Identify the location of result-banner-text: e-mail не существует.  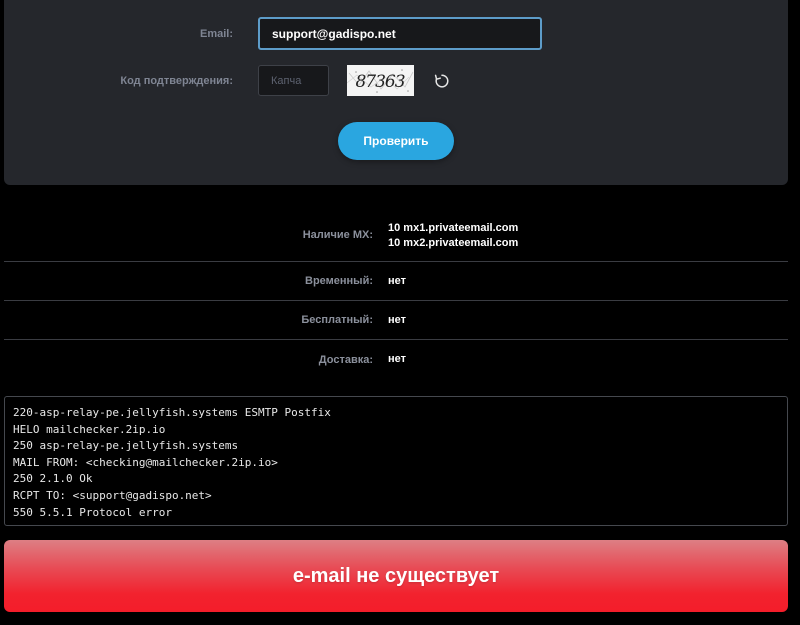
(396, 575).